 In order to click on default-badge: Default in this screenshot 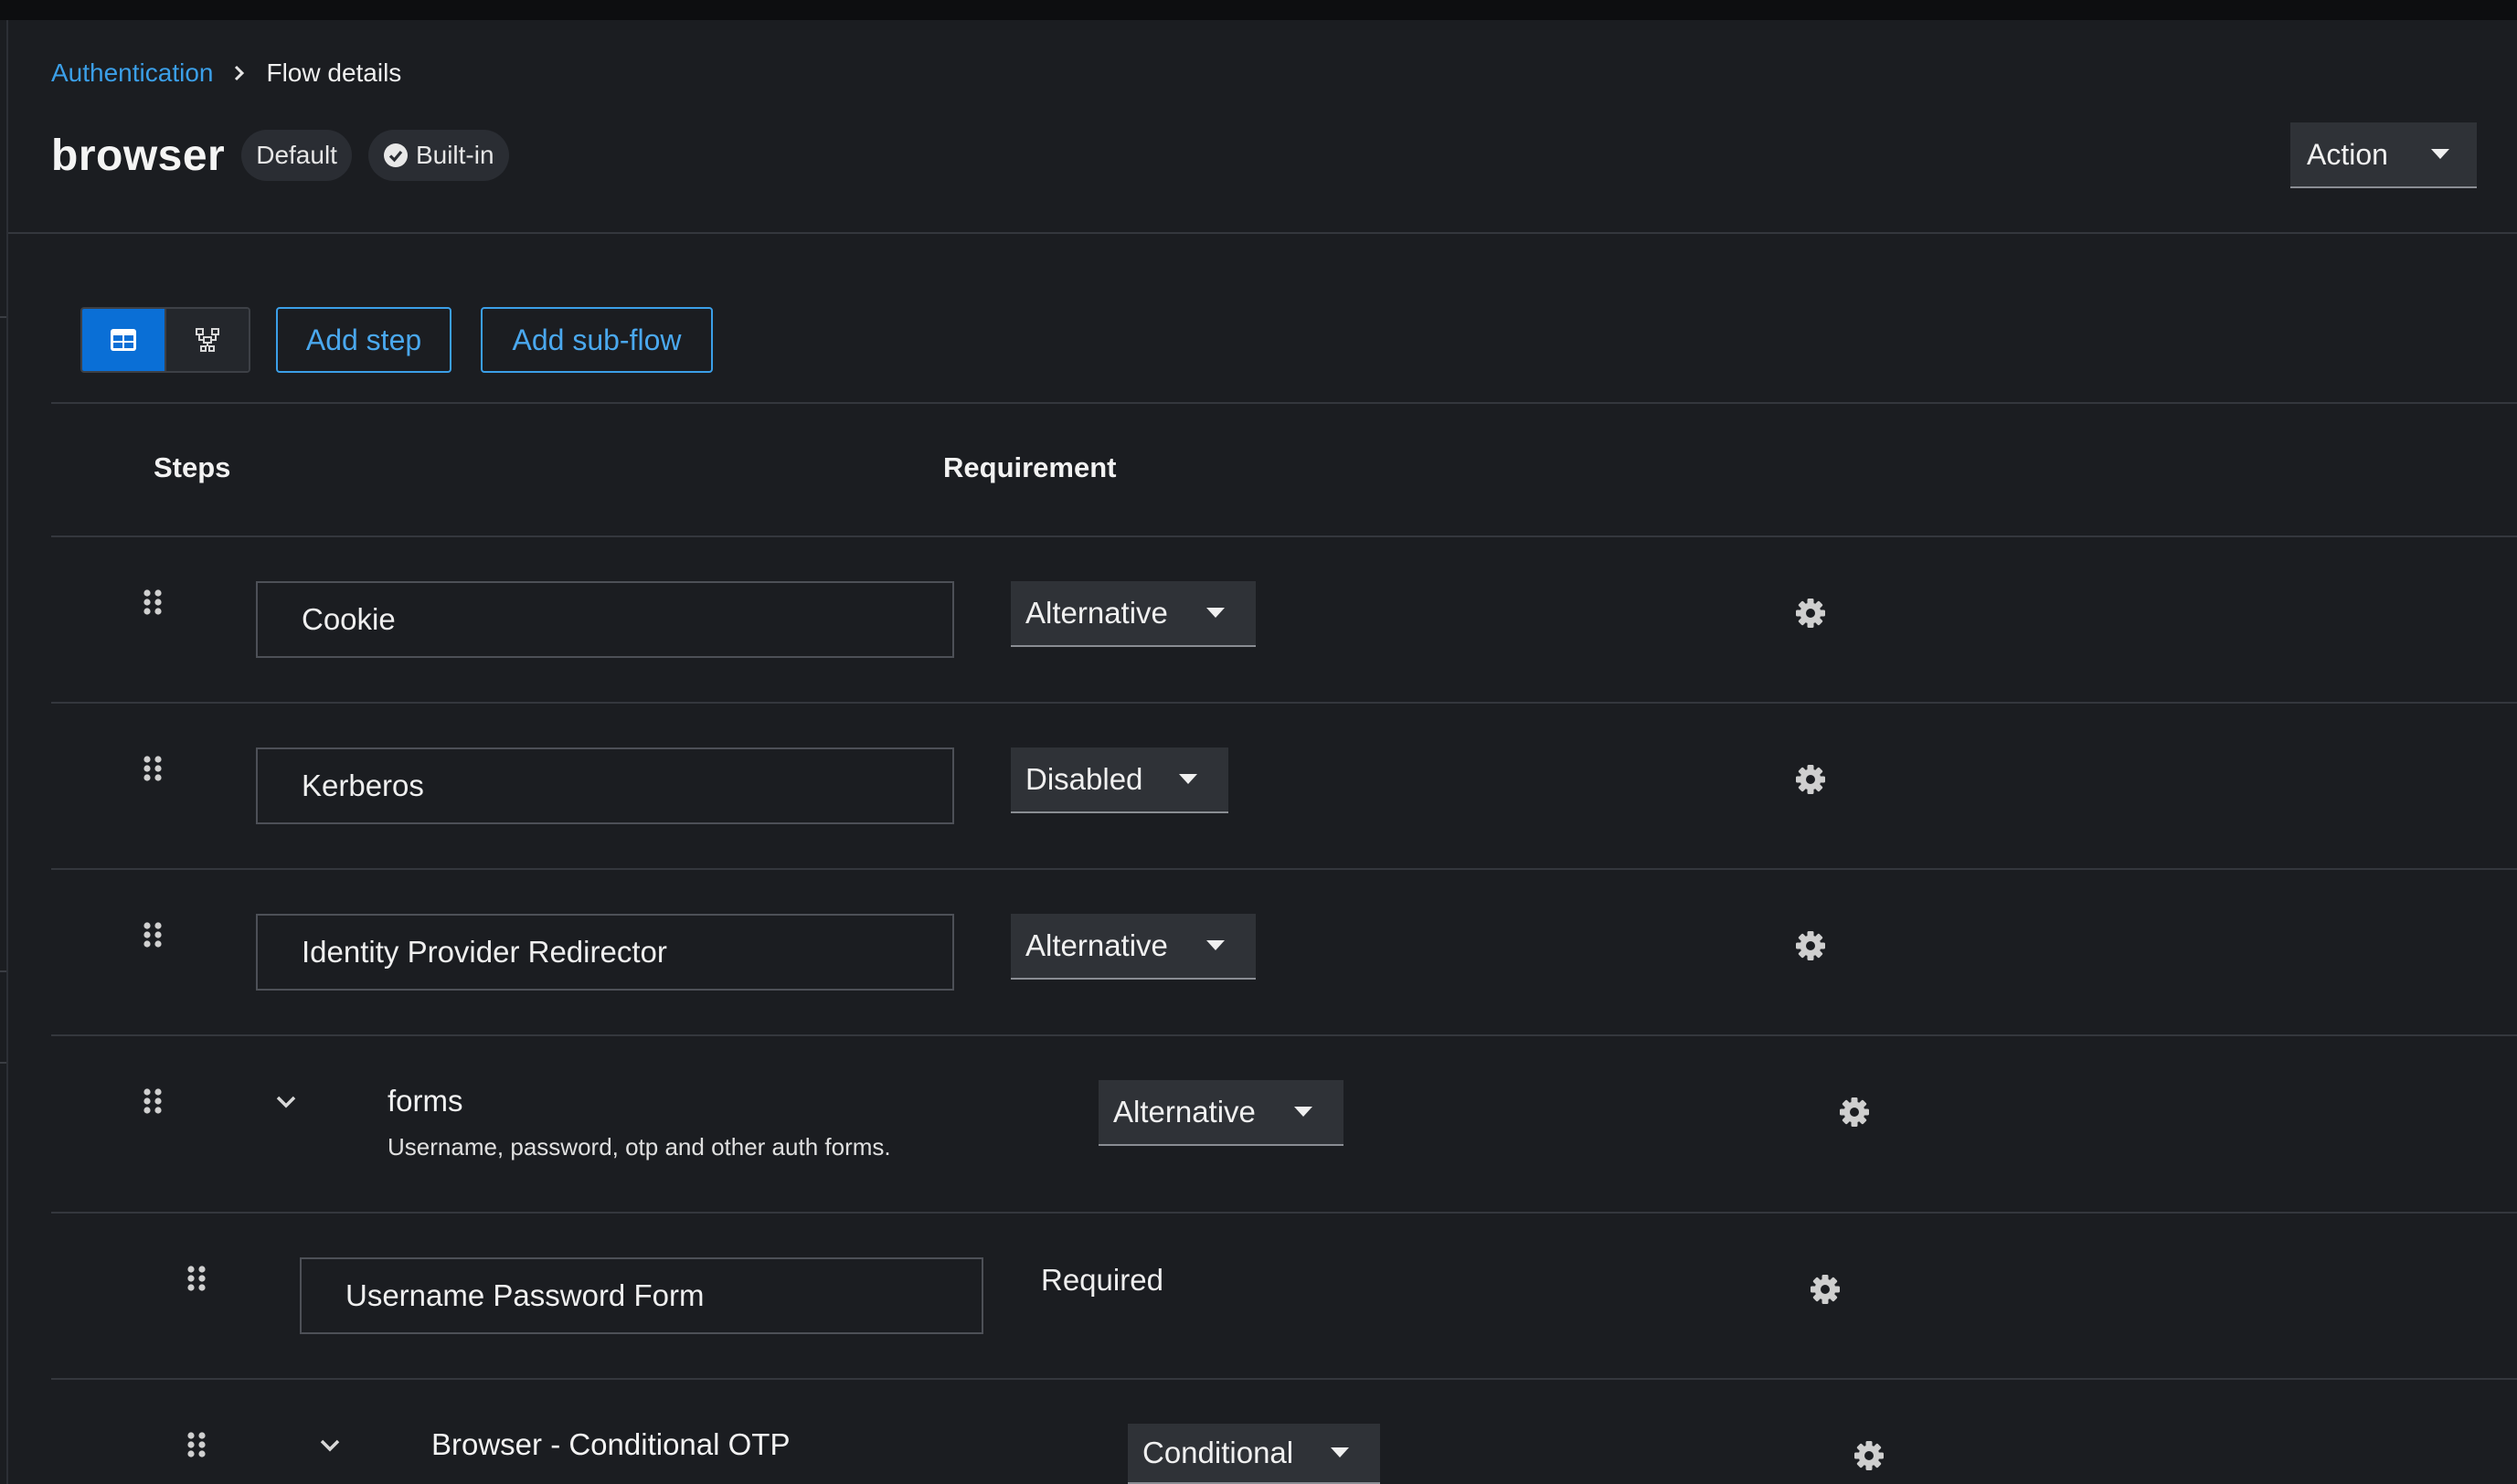, I will do `click(296, 155)`.